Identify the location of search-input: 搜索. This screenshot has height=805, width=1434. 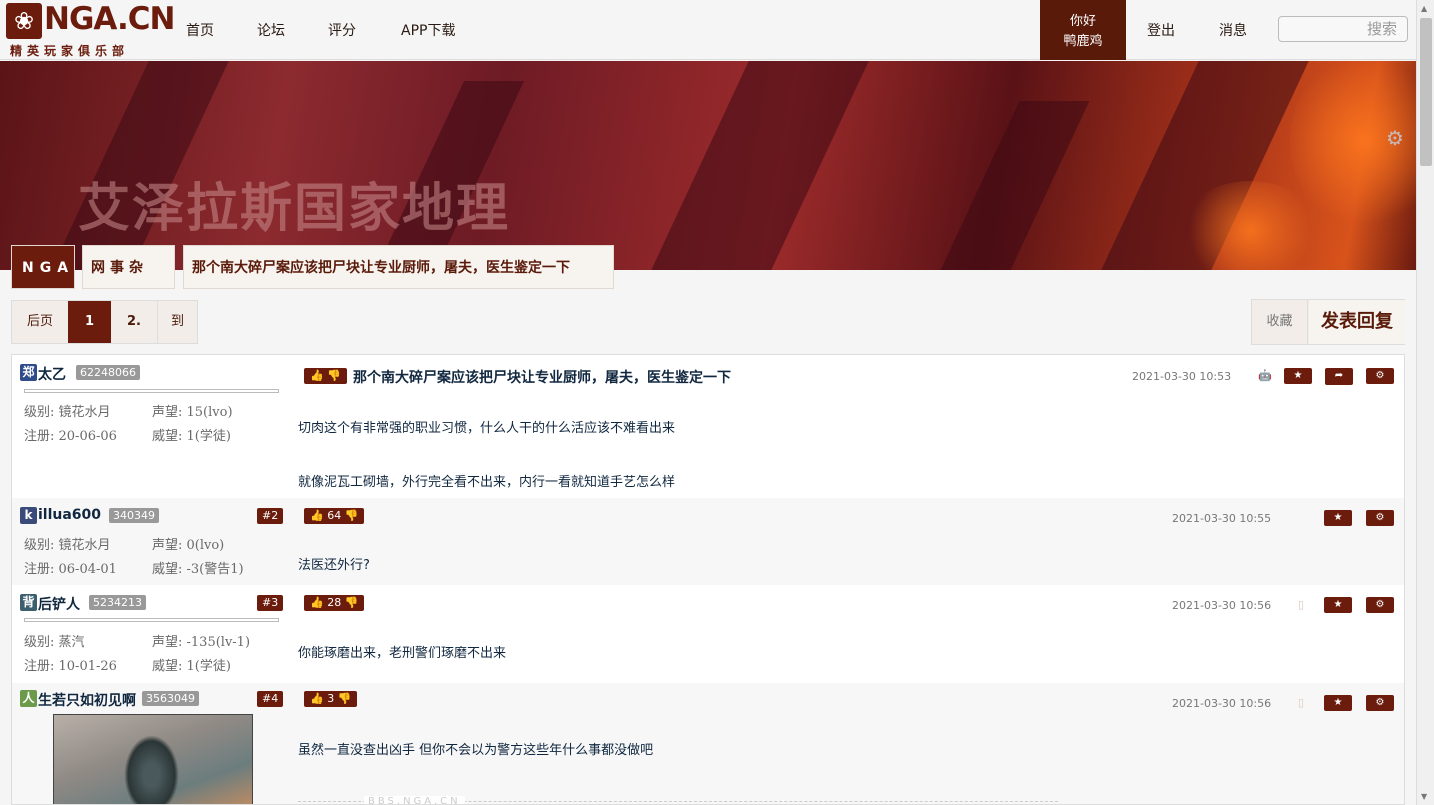
(1343, 29).